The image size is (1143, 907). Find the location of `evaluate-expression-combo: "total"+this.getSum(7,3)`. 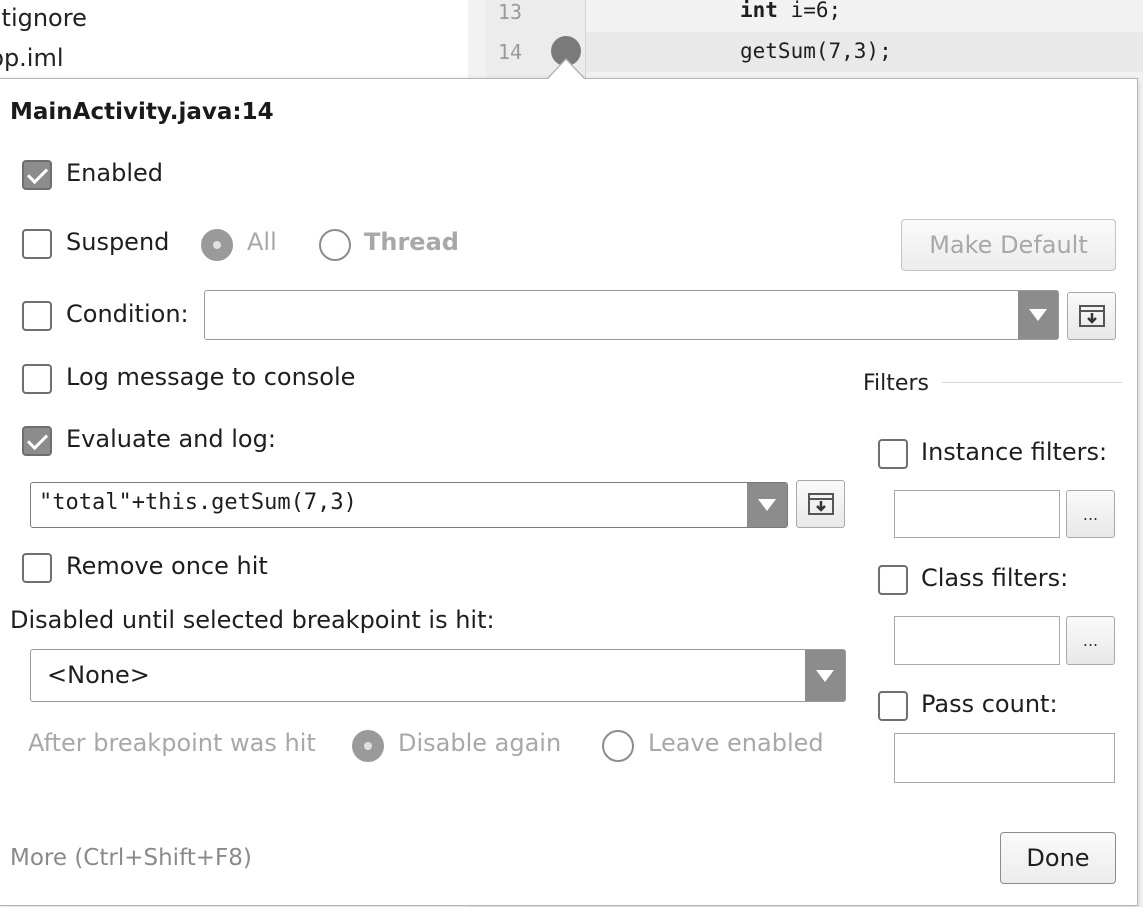

evaluate-expression-combo: "total"+this.getSum(7,3) is located at coordinates (409, 505).